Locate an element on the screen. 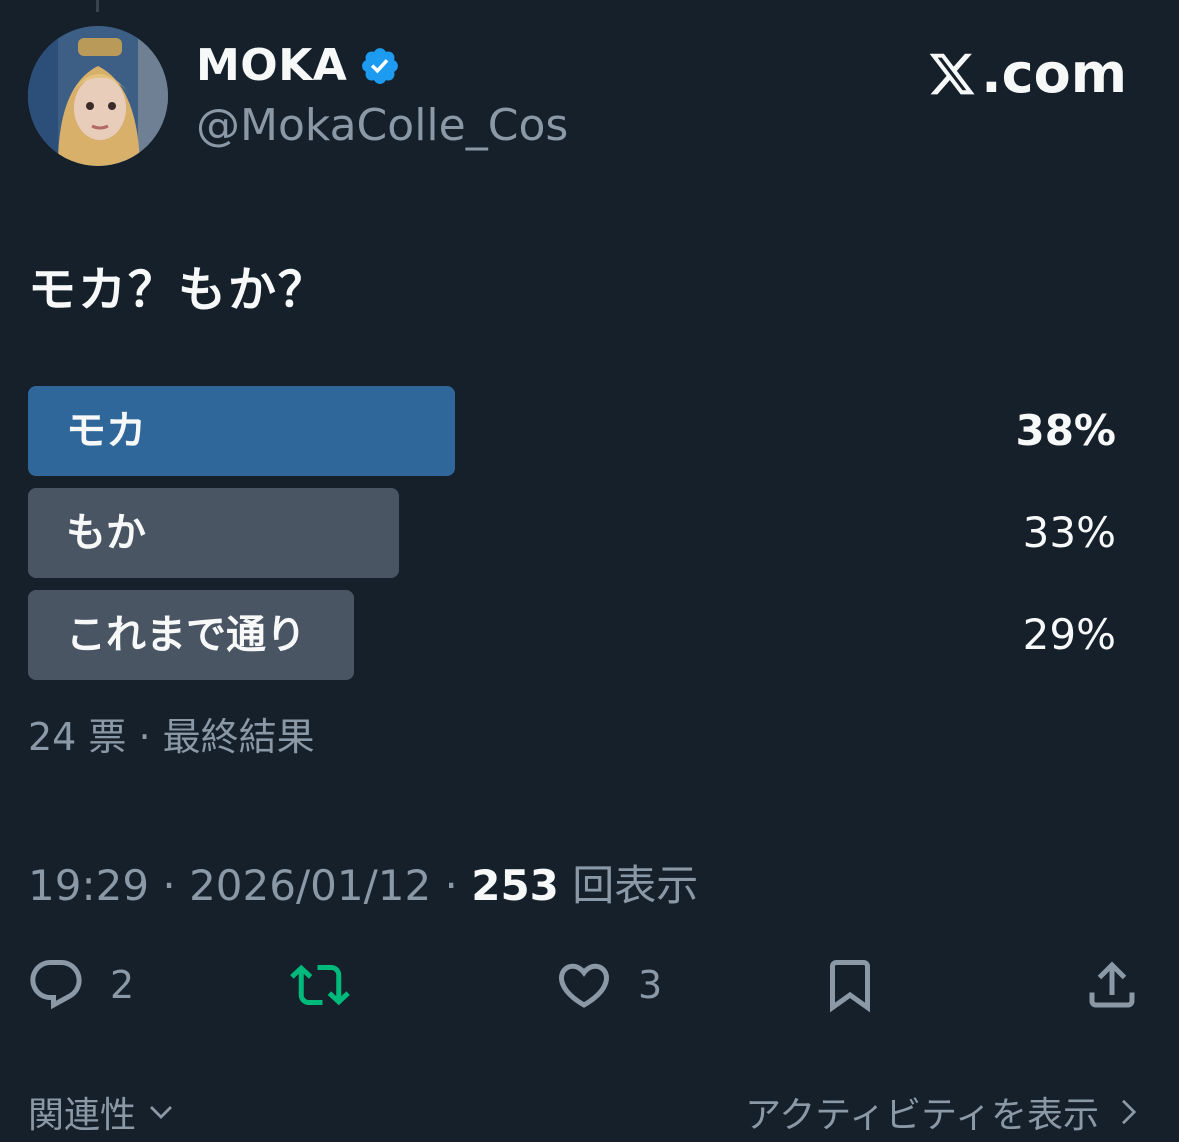 The image size is (1179, 1142). poll-option-label: もか is located at coordinates (106, 533).